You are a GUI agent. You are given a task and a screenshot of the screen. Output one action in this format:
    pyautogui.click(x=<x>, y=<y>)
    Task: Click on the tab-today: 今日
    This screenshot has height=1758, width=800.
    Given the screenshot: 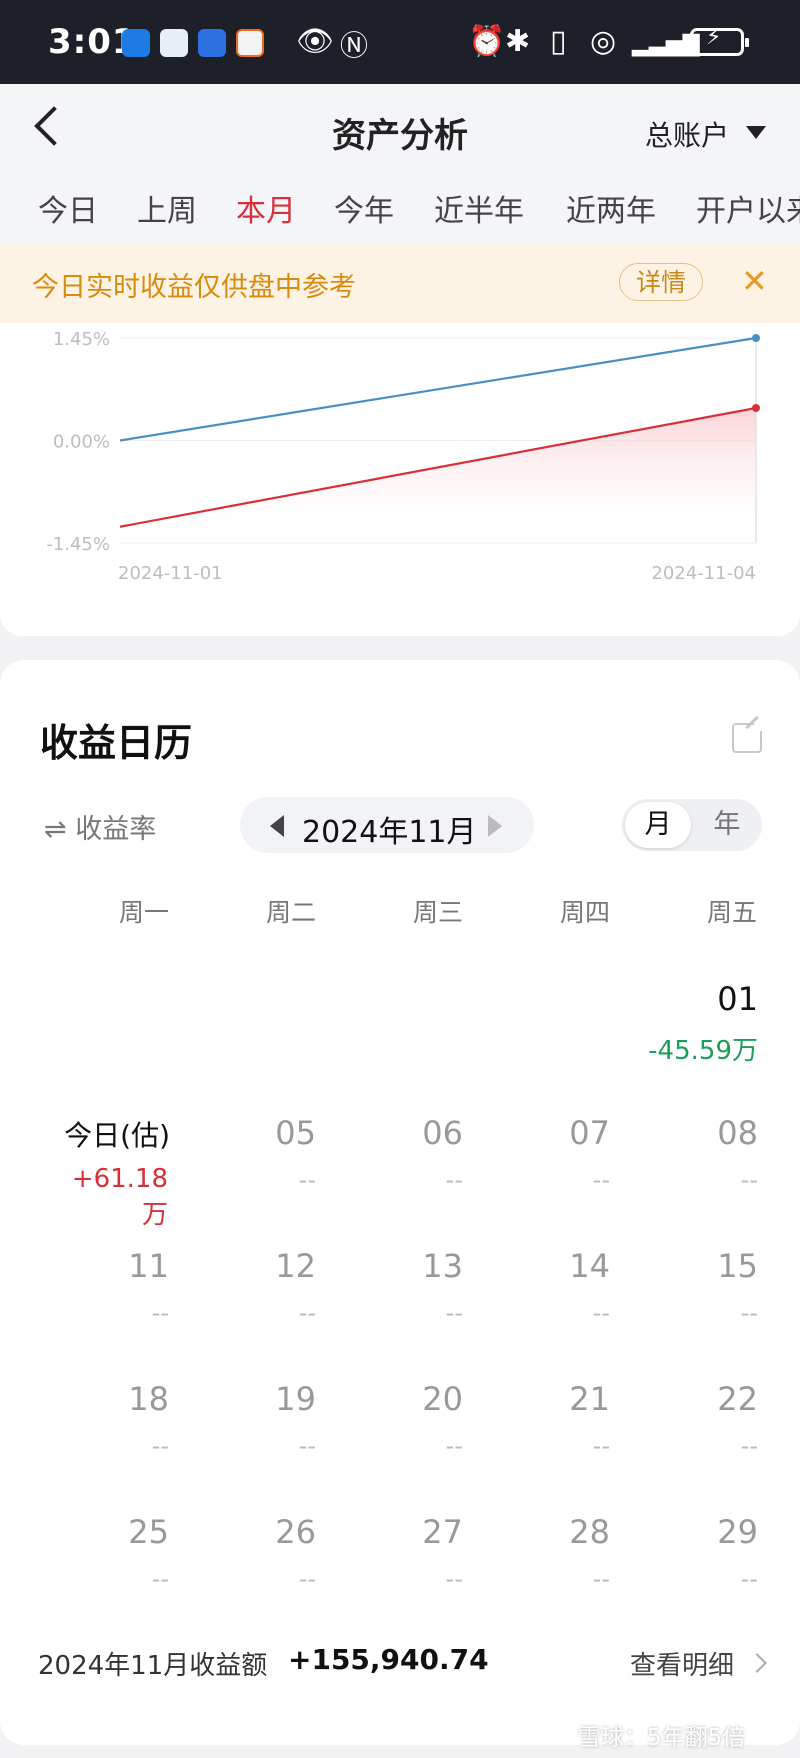 What is the action you would take?
    pyautogui.click(x=68, y=208)
    